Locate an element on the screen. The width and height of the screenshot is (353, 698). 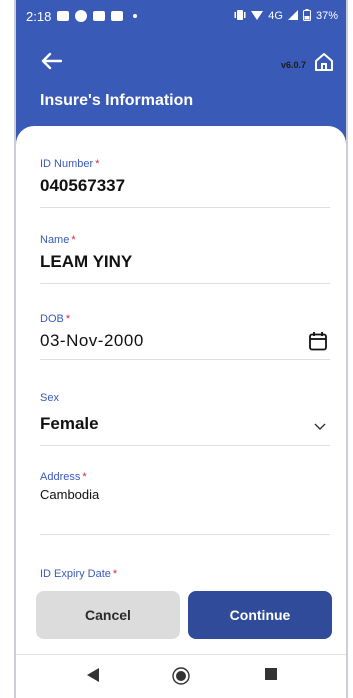
home-button is located at coordinates (324, 62).